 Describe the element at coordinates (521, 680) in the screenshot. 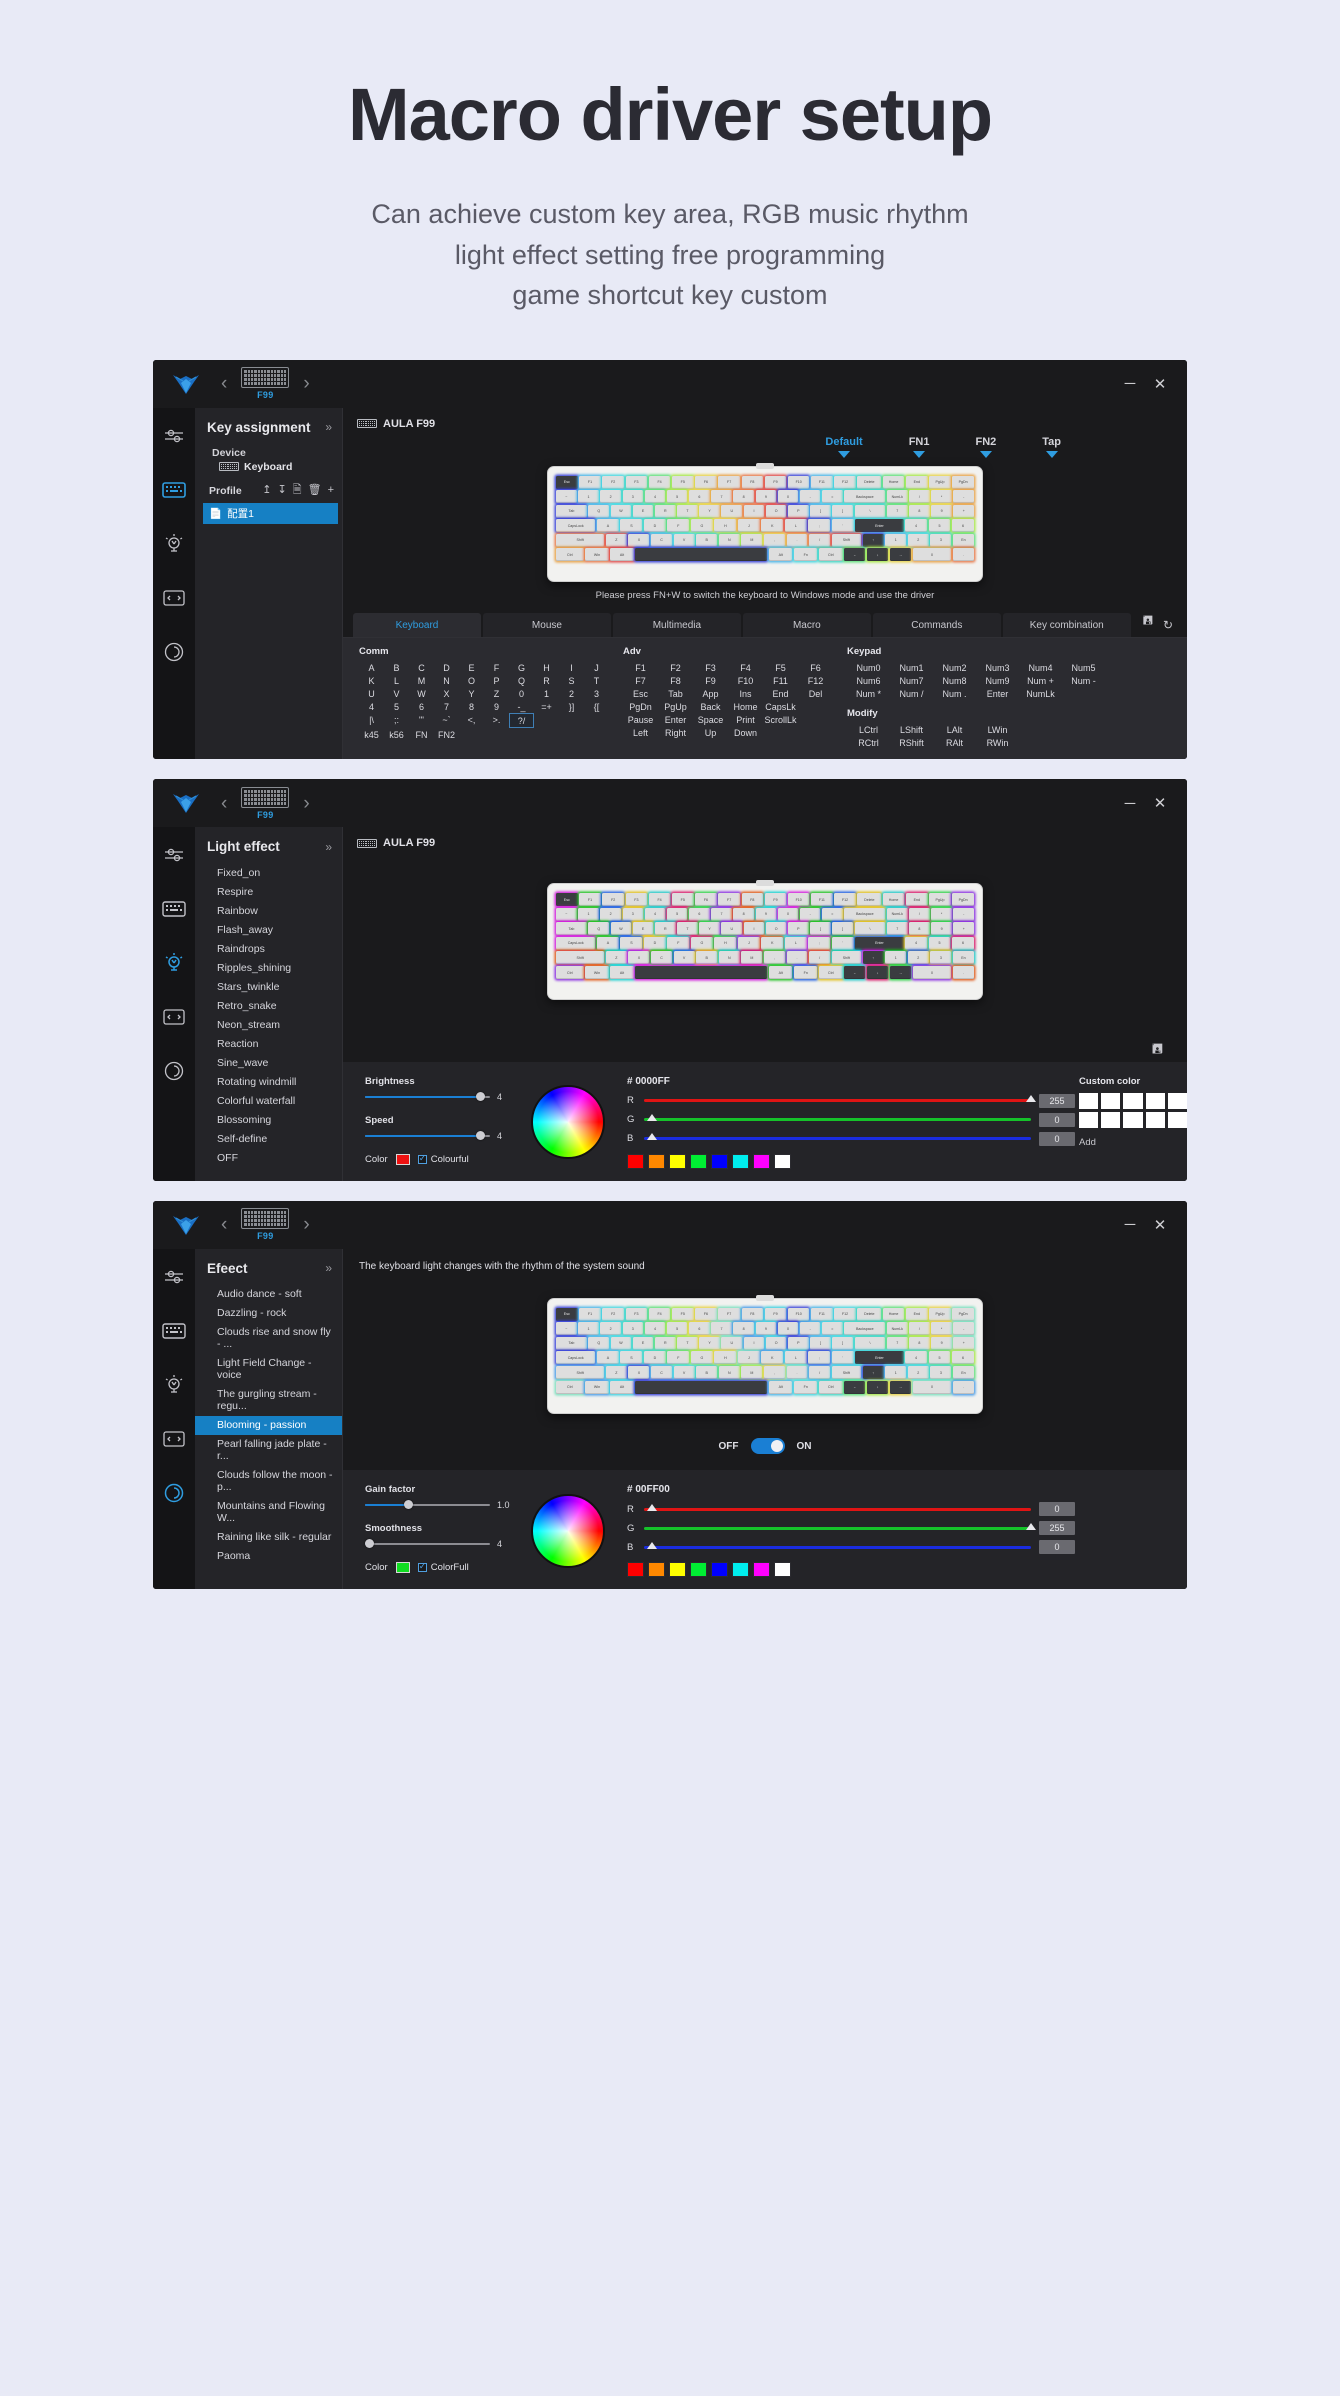

I see `keygrid-cell: Q` at that location.